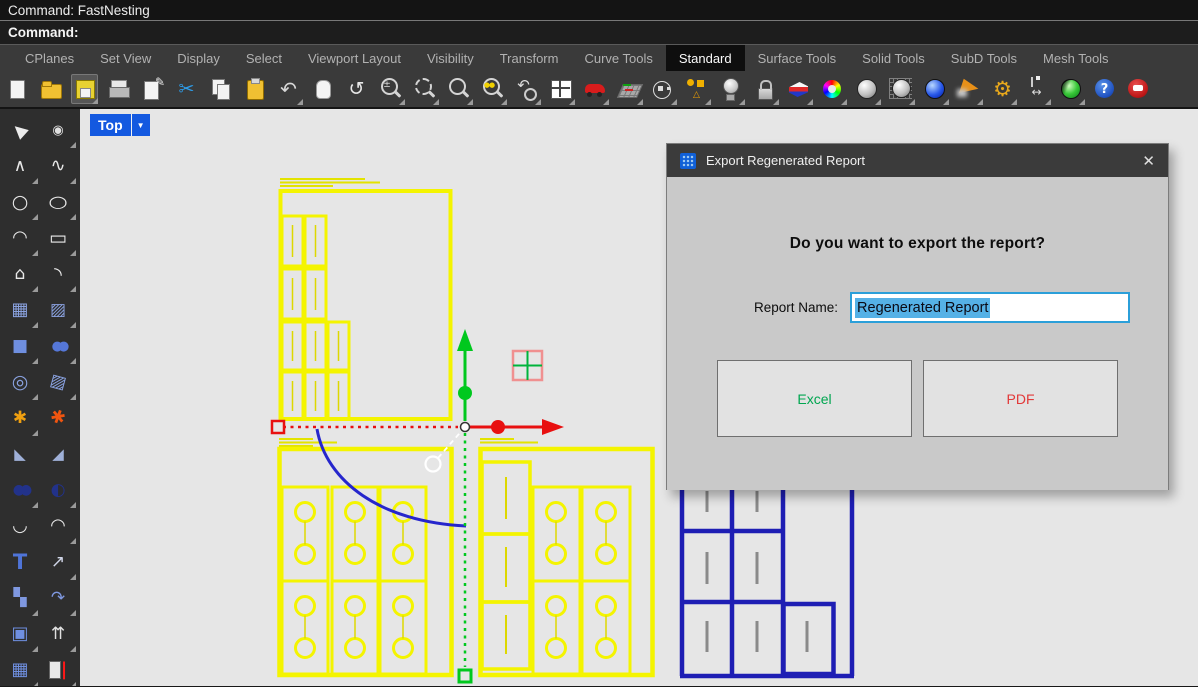  Describe the element at coordinates (58, 418) in the screenshot. I see `explode-icon: ✱` at that location.